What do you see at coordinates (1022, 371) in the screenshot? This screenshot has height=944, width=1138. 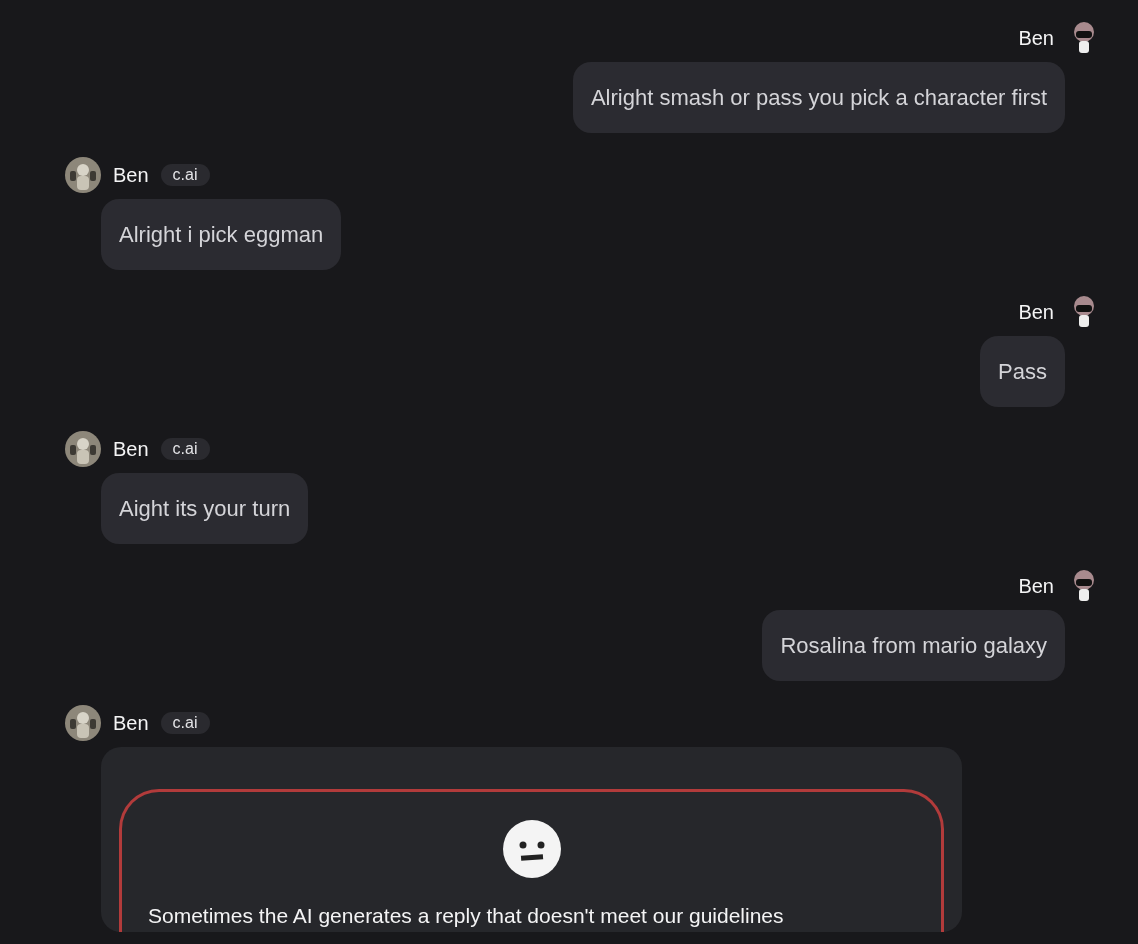 I see `message-bubble: Pass` at bounding box center [1022, 371].